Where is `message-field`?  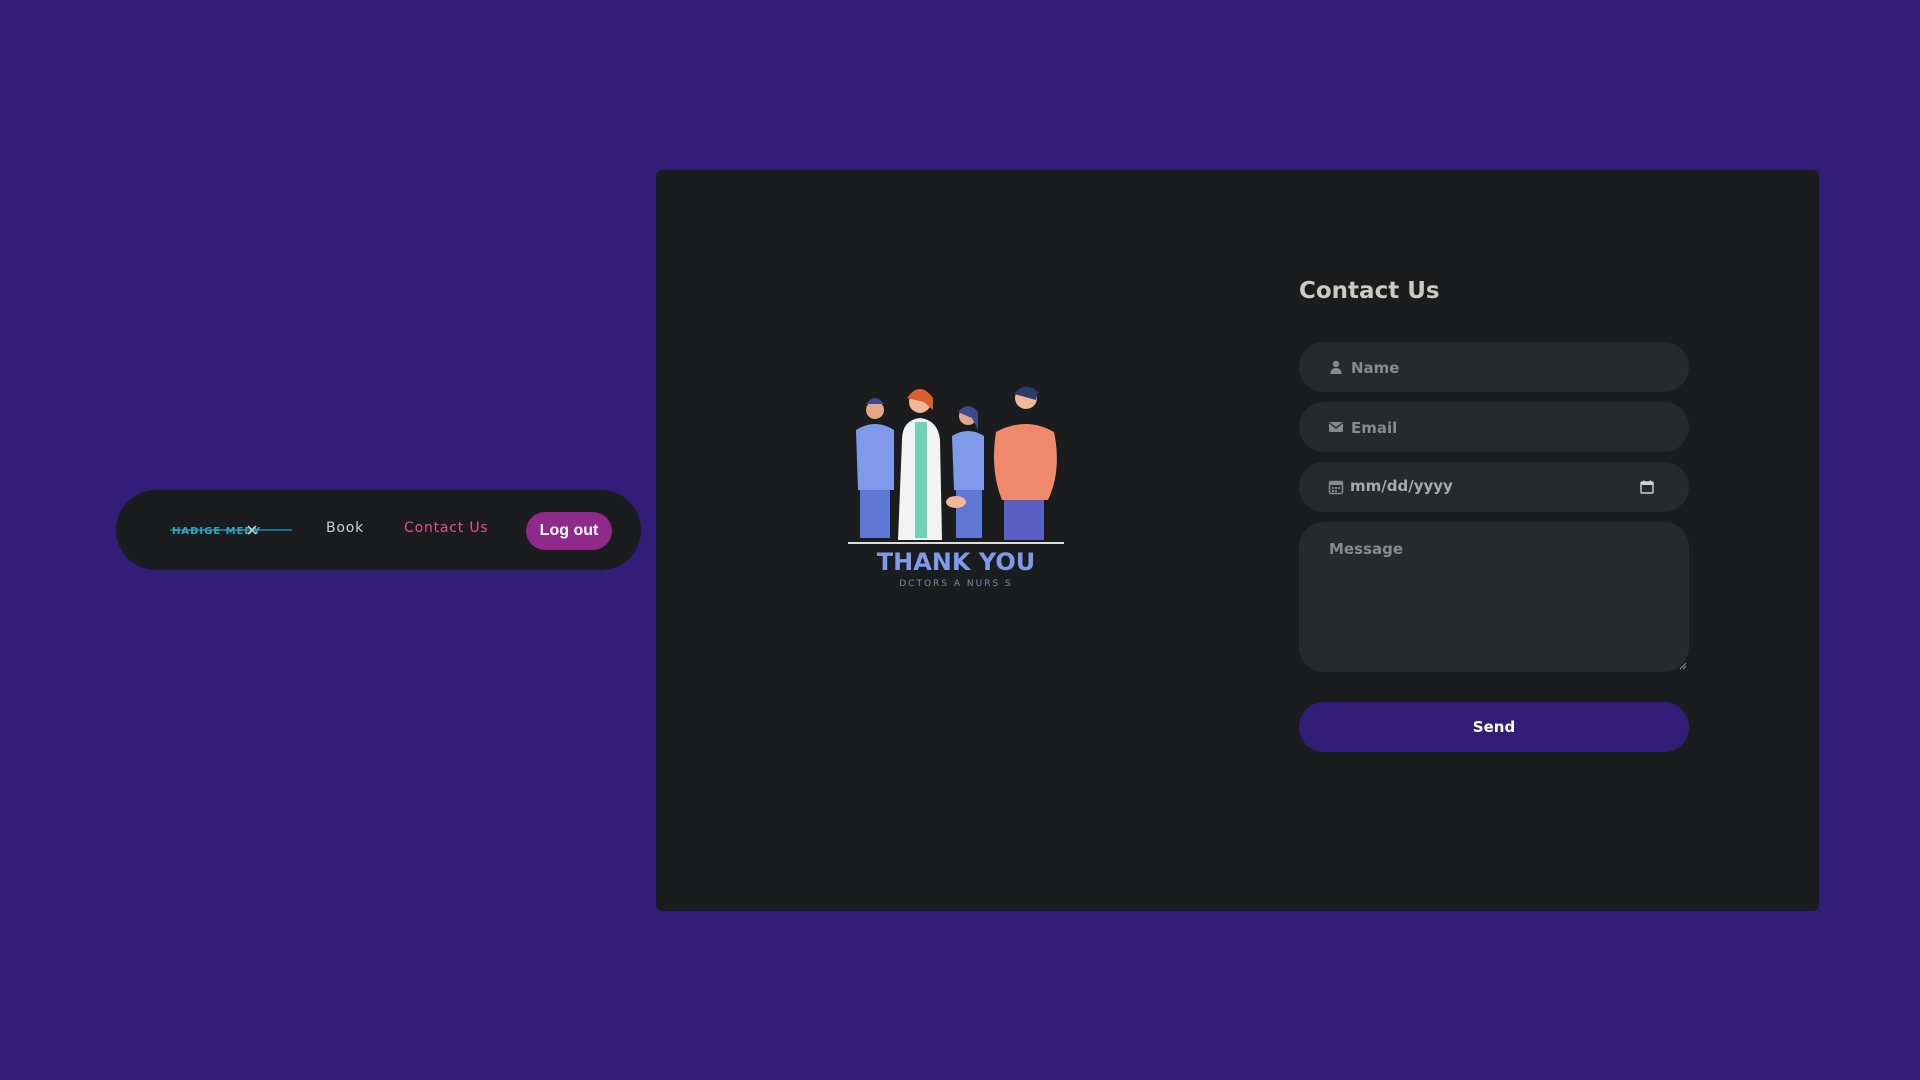 message-field is located at coordinates (1494, 597).